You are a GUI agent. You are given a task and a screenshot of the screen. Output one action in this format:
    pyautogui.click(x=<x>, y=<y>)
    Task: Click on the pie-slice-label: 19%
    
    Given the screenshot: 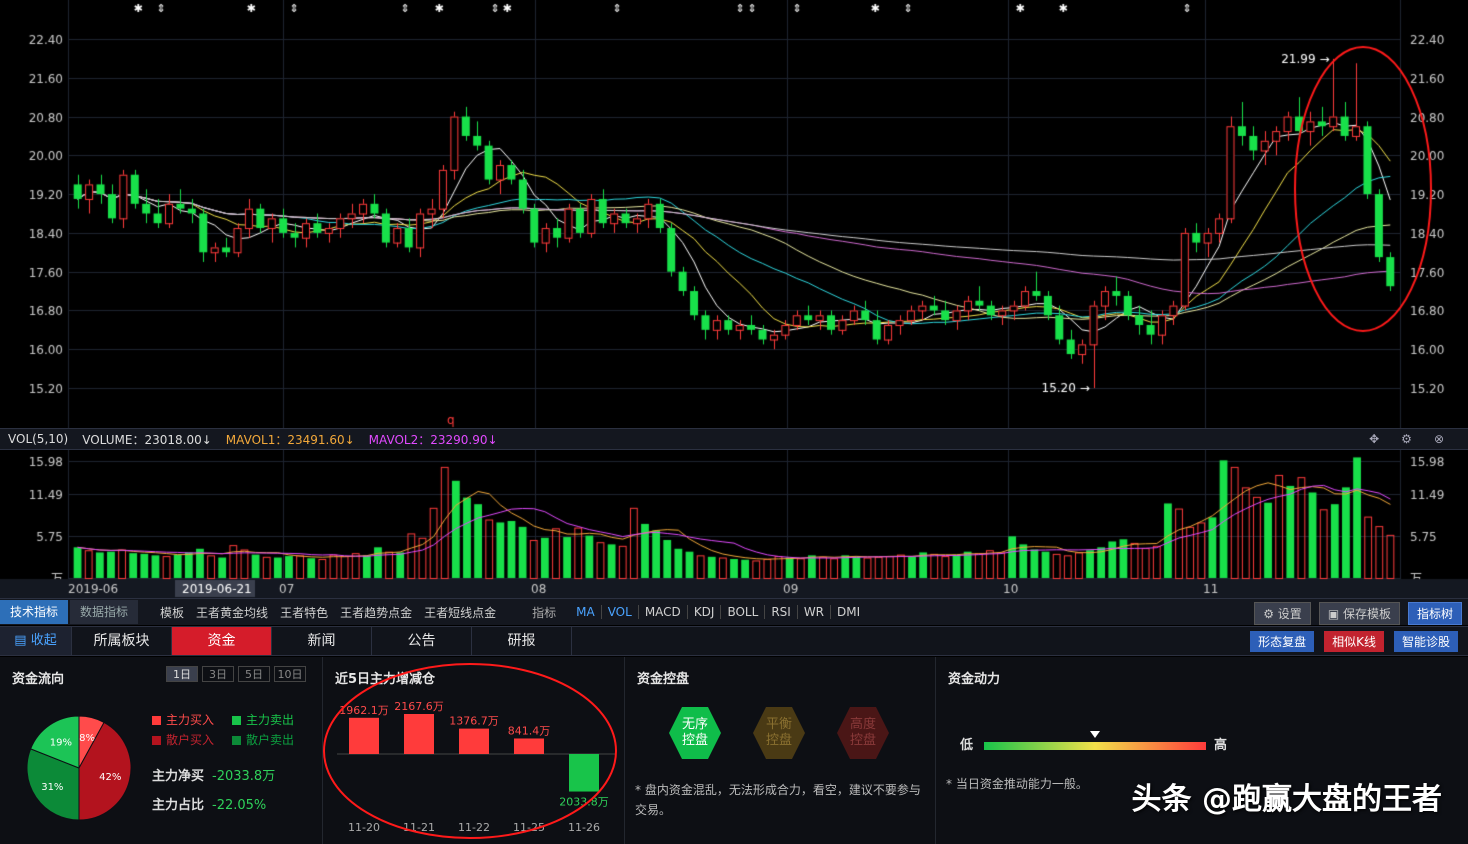 What is the action you would take?
    pyautogui.click(x=61, y=742)
    